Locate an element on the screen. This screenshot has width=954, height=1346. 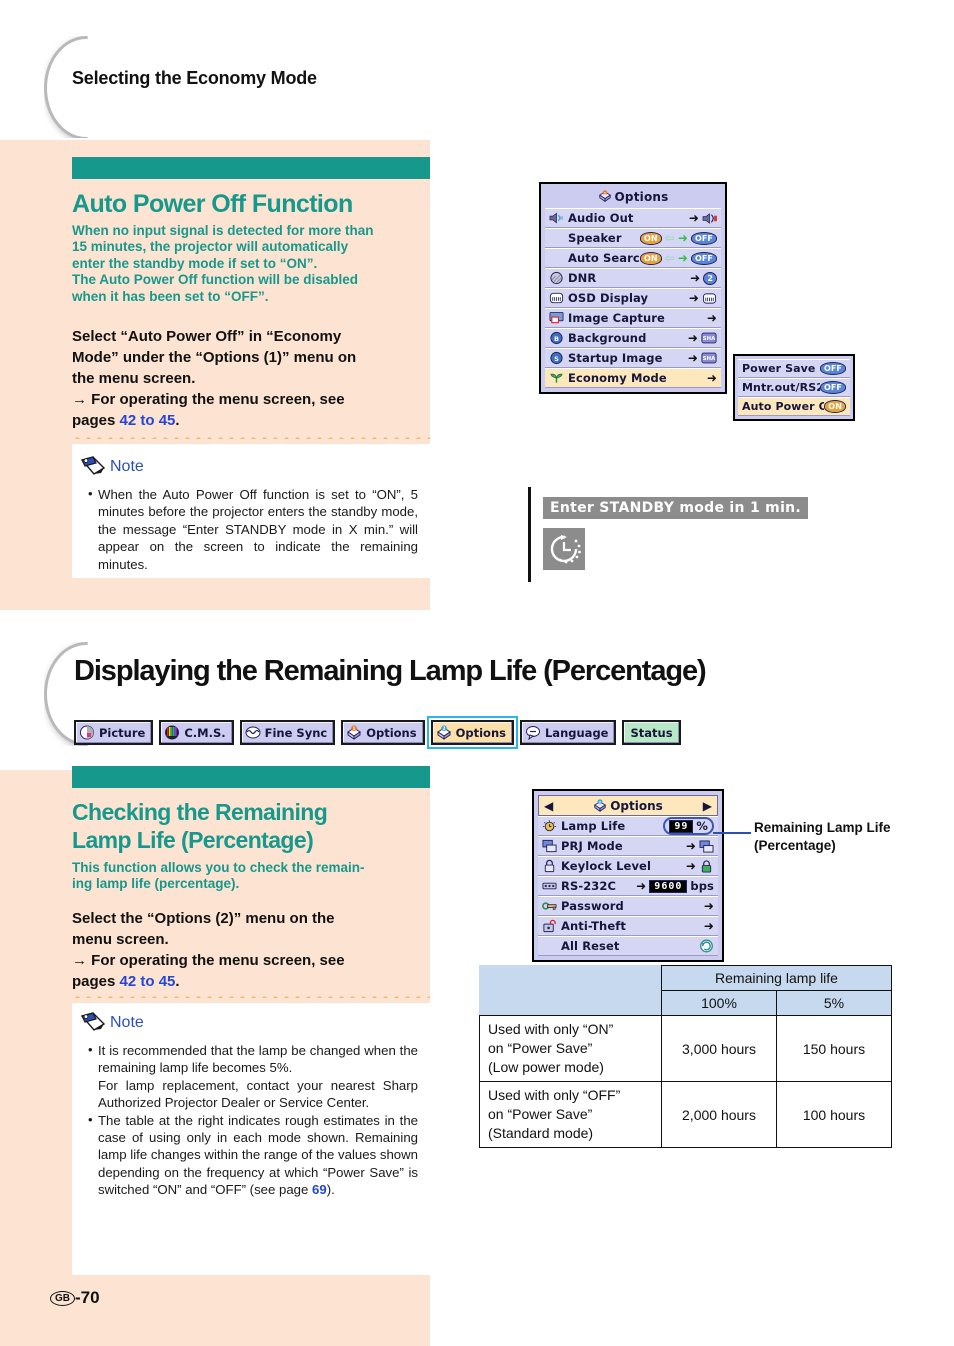
osd-row-speaker: Speaker ON ⇦ ➜ OFF is located at coordinates (633, 238).